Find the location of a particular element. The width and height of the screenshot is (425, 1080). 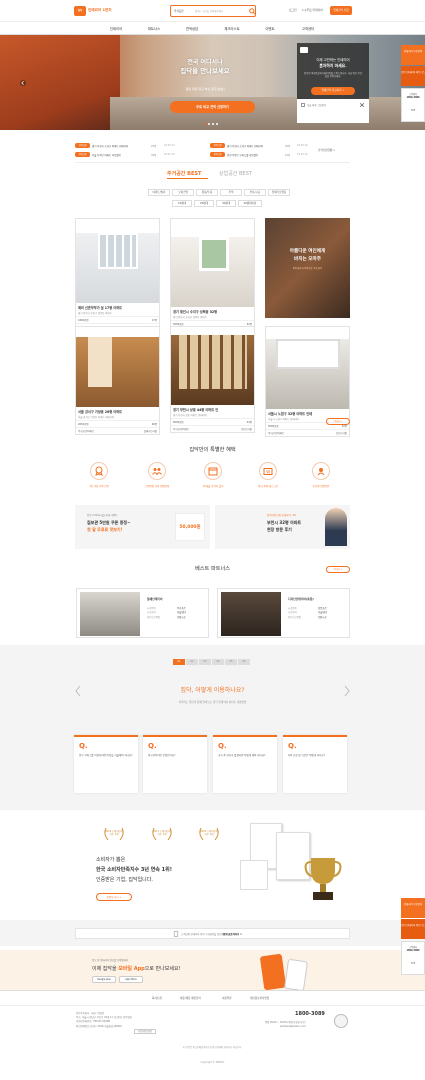

awards-line-3: 인증받은 기업, 집닥입니다. is located at coordinates (124, 880).